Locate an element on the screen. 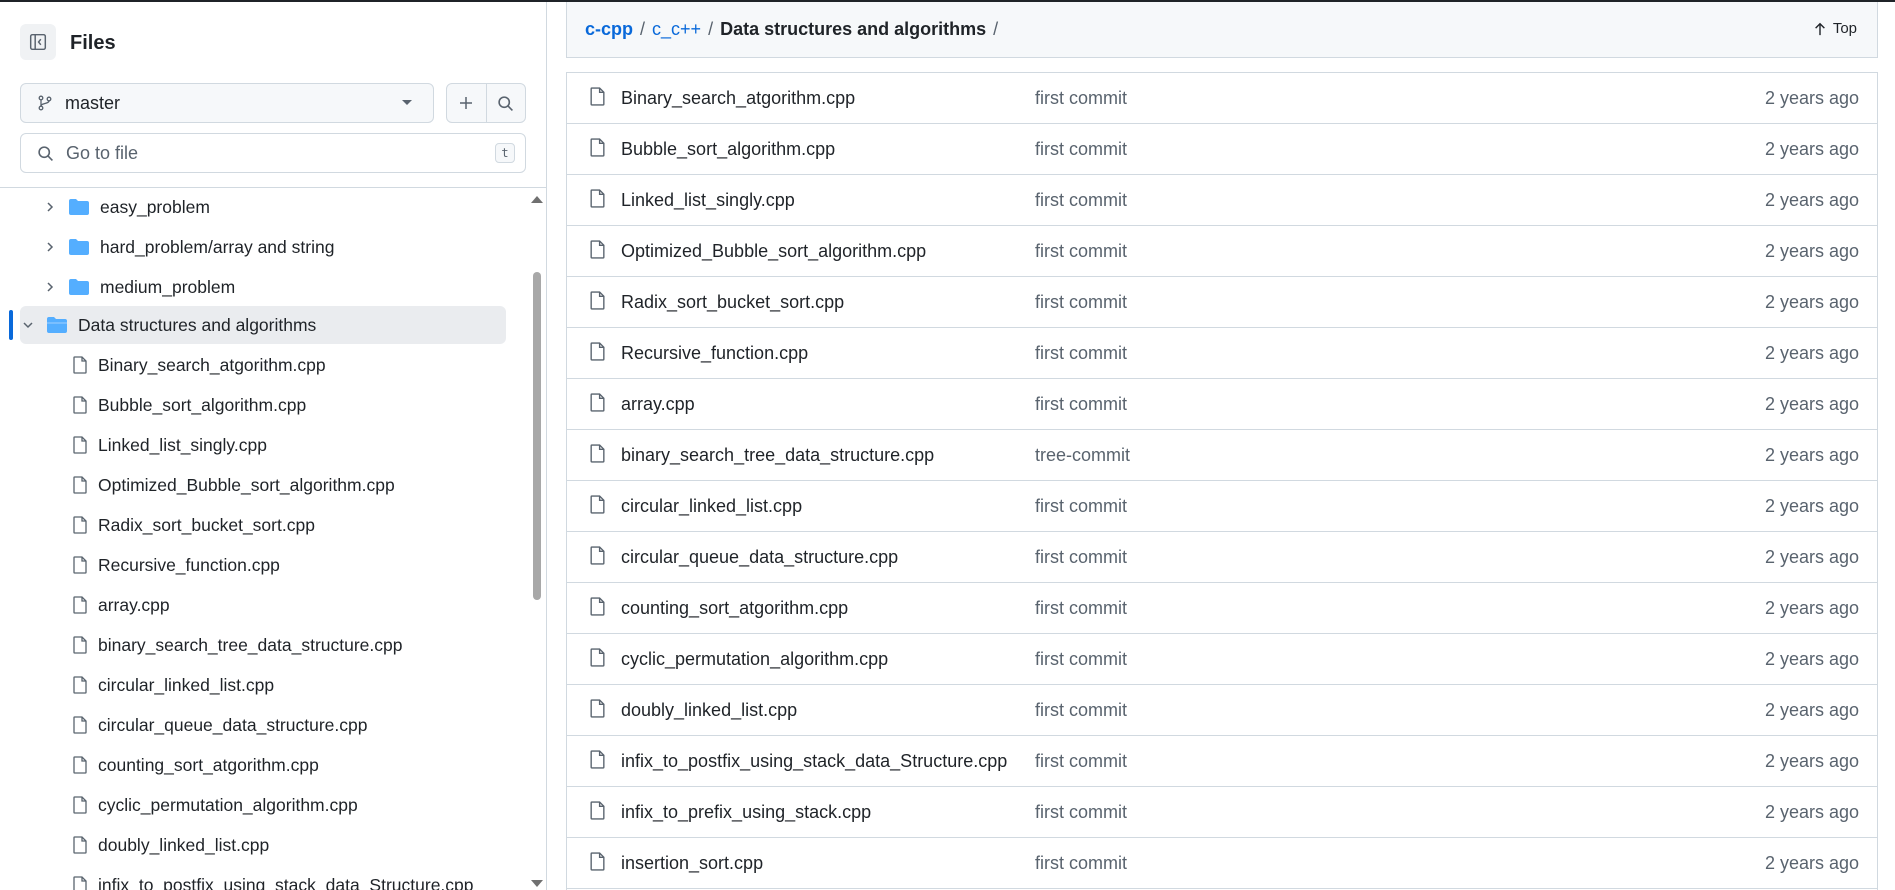 This screenshot has height=890, width=1895. go-to-file-input: Go to file t is located at coordinates (273, 153).